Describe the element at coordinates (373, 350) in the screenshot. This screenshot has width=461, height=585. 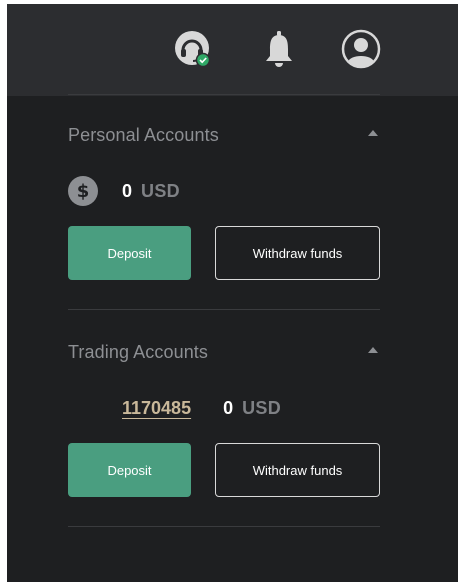
I see `trading-accounts-collapse-icon` at that location.